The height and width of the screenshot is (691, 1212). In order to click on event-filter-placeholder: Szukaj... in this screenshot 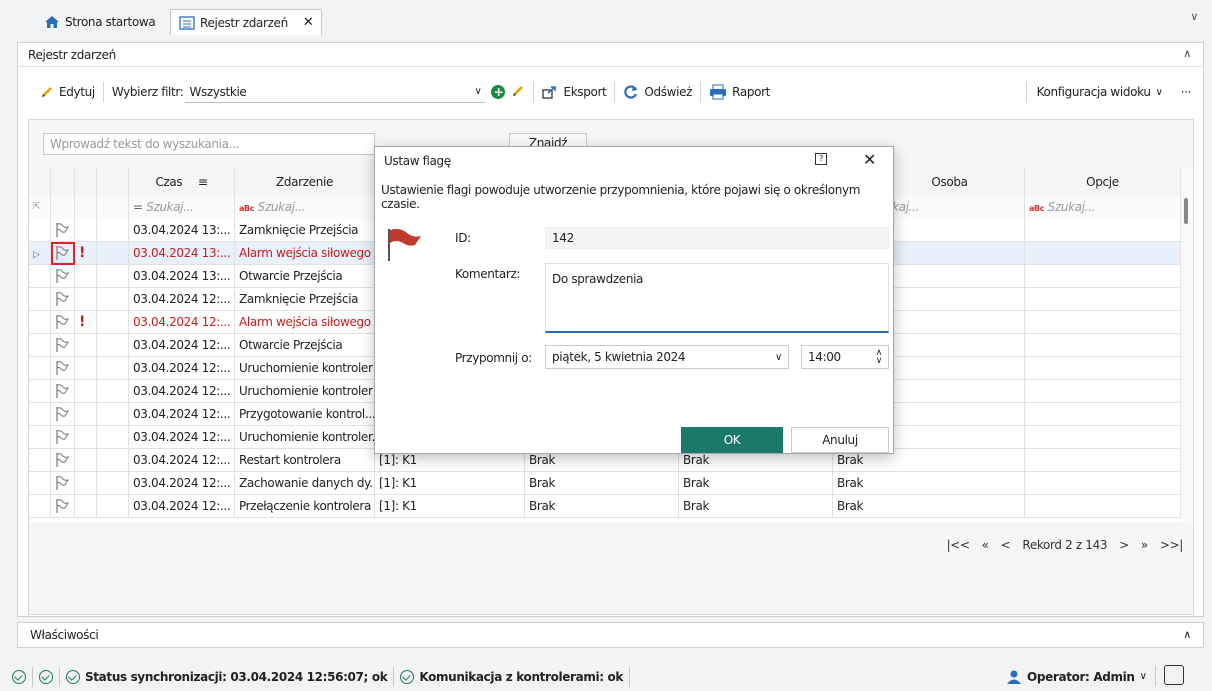, I will do `click(281, 207)`.